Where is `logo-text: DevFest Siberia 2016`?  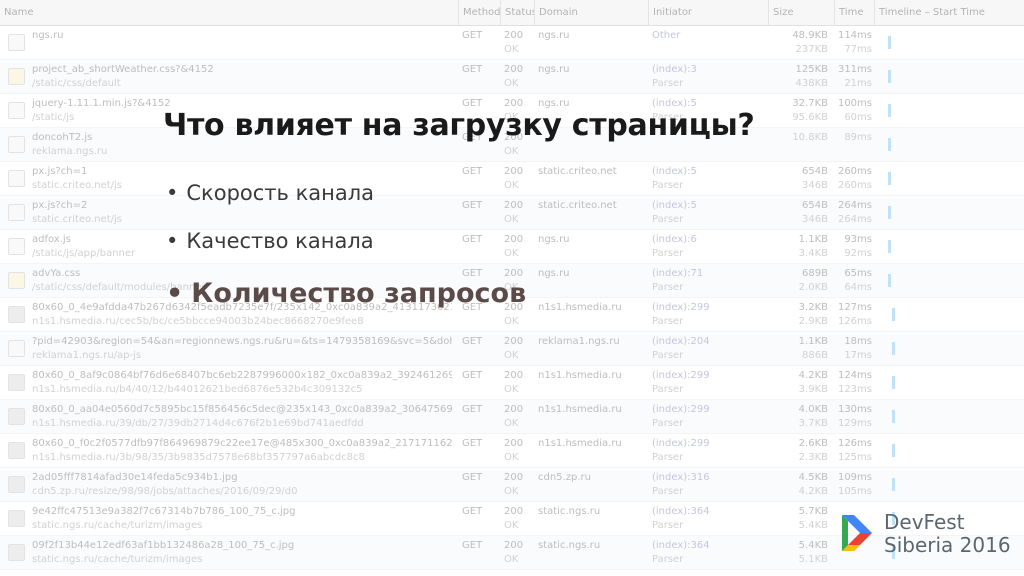
logo-text: DevFest Siberia 2016 is located at coordinates (947, 534).